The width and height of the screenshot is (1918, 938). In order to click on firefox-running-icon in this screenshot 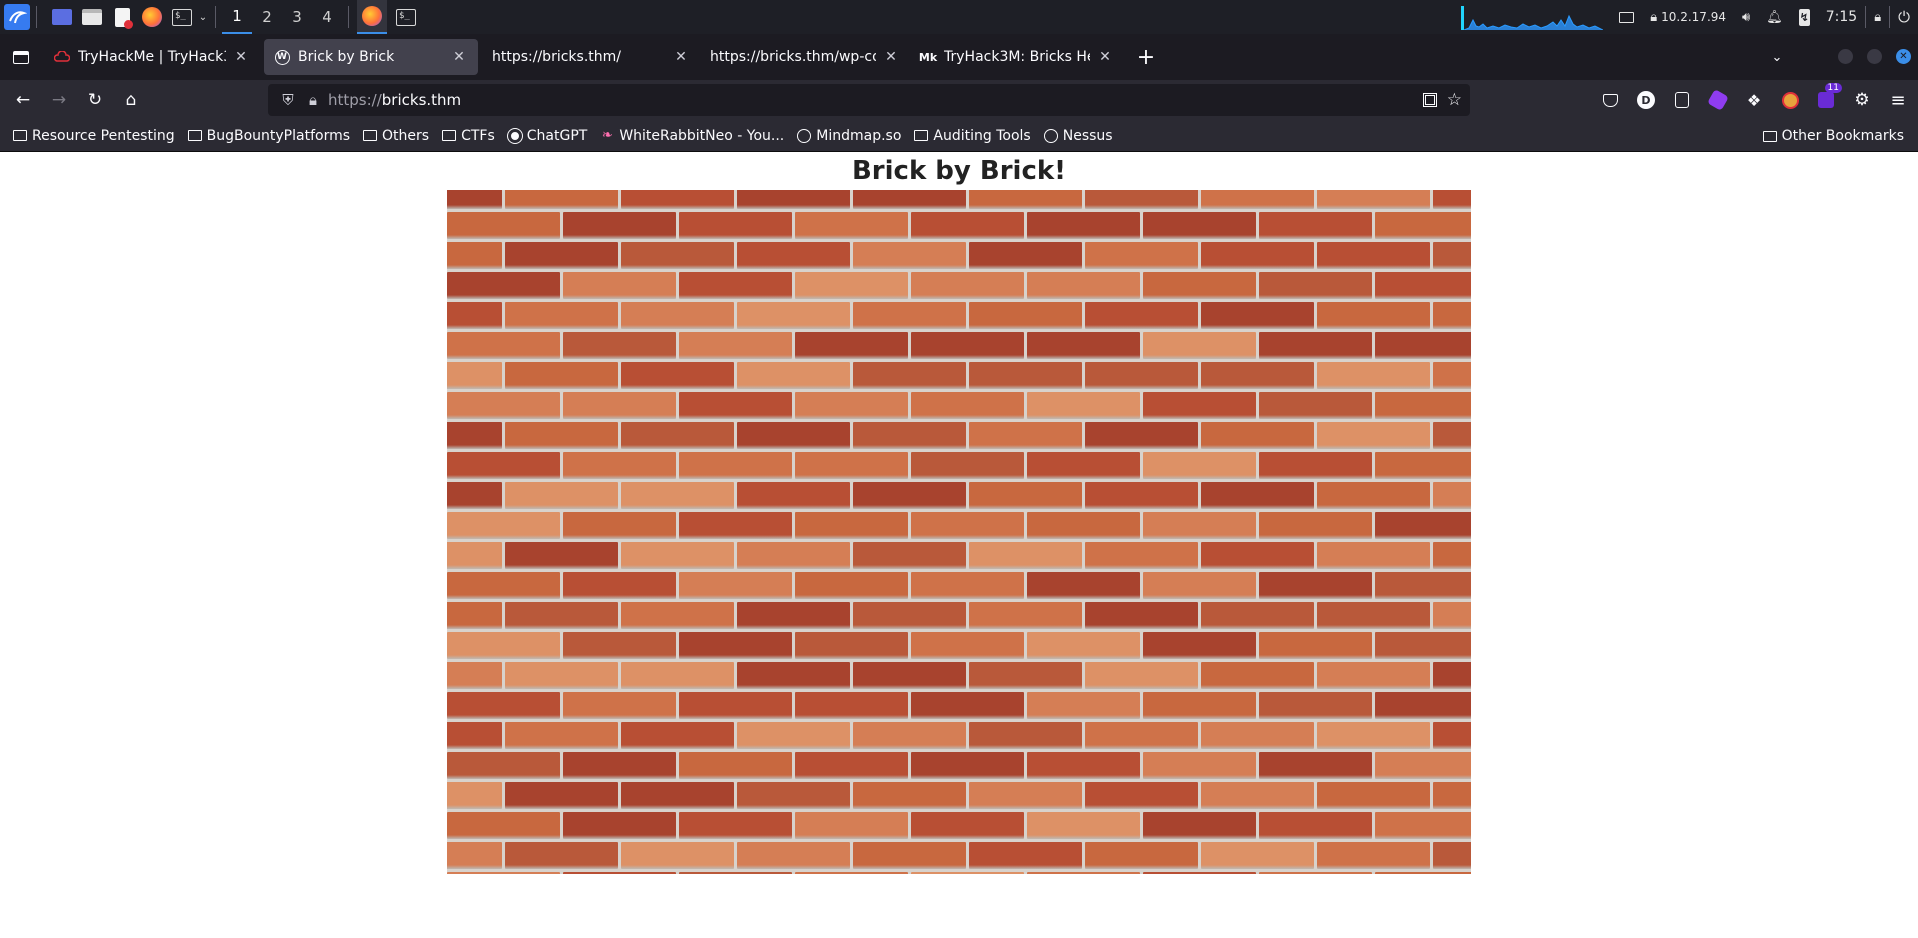, I will do `click(372, 17)`.